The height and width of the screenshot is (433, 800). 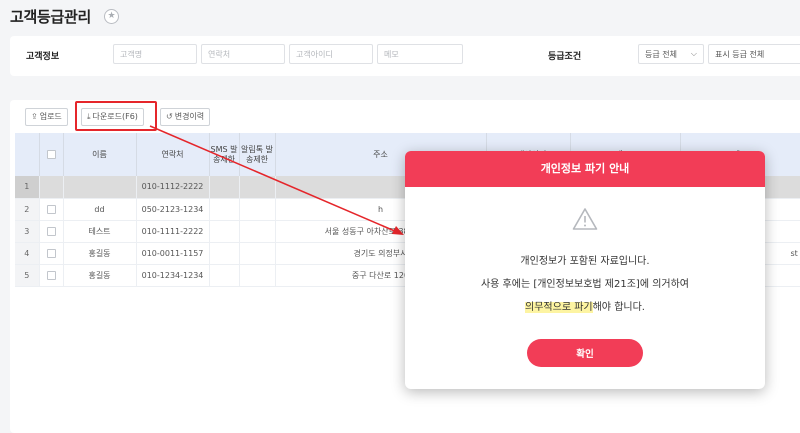 I want to click on warning-icon, so click(x=585, y=219).